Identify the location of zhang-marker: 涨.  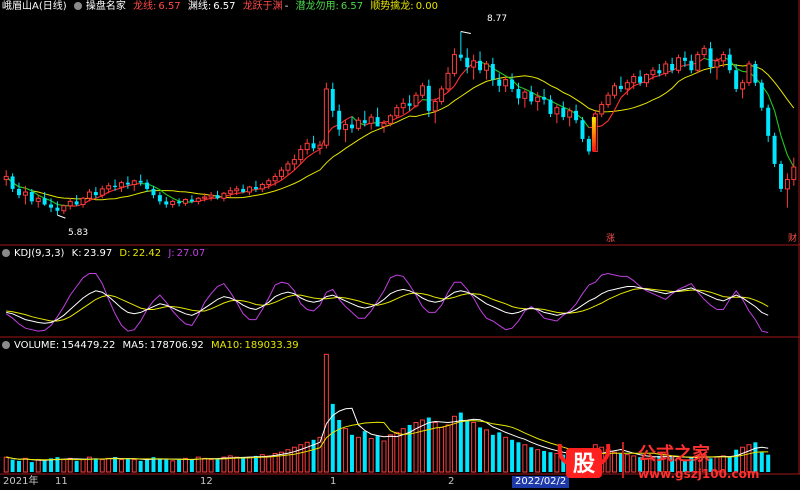
(611, 239).